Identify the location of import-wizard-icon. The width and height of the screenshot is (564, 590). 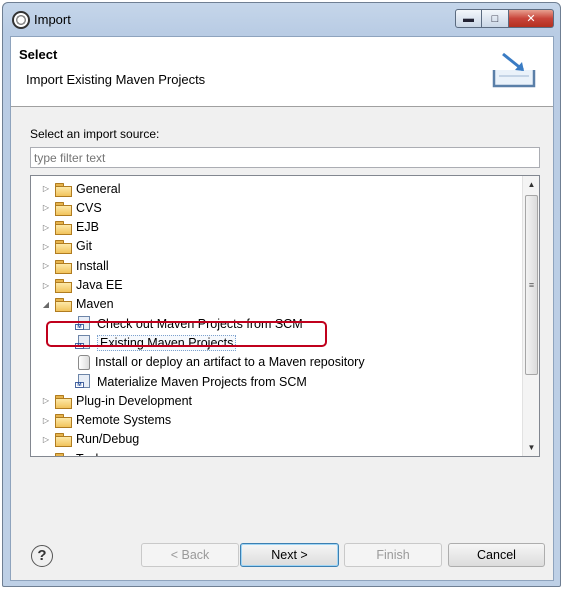
(514, 70).